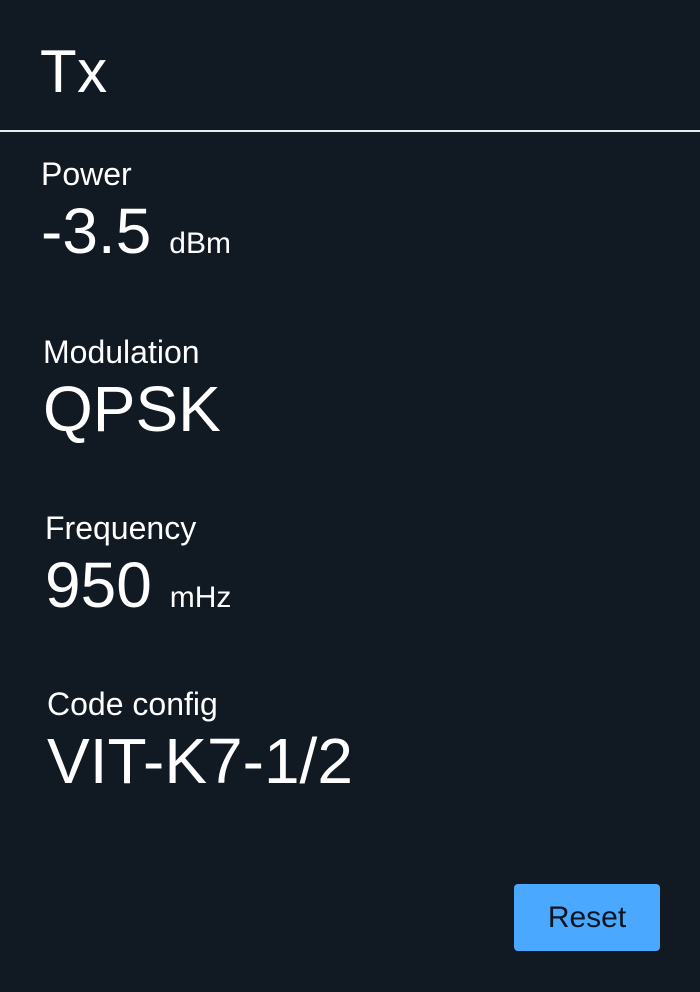 Image resolution: width=700 pixels, height=992 pixels. Describe the element at coordinates (350, 66) in the screenshot. I see `panel-header: Tx` at that location.